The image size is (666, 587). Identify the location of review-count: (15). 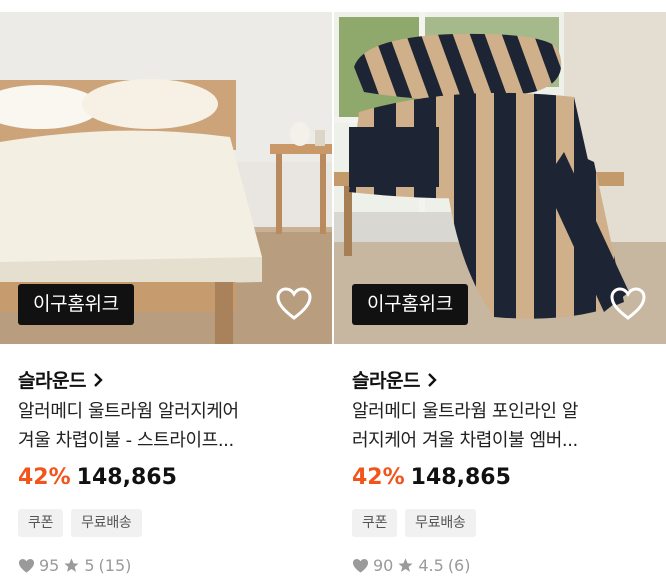
(115, 565).